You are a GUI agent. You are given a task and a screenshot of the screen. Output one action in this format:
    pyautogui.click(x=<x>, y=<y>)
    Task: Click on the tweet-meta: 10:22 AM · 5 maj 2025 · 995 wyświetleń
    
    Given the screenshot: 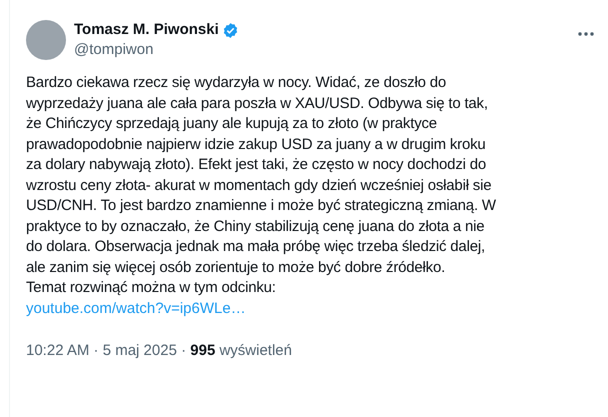 What is the action you would take?
    pyautogui.click(x=159, y=351)
    